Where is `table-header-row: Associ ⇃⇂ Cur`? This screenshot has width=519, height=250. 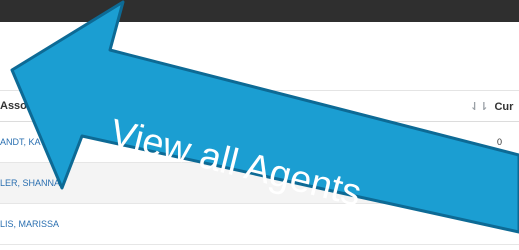 table-header-row: Associ ⇃⇂ Cur is located at coordinates (259, 106).